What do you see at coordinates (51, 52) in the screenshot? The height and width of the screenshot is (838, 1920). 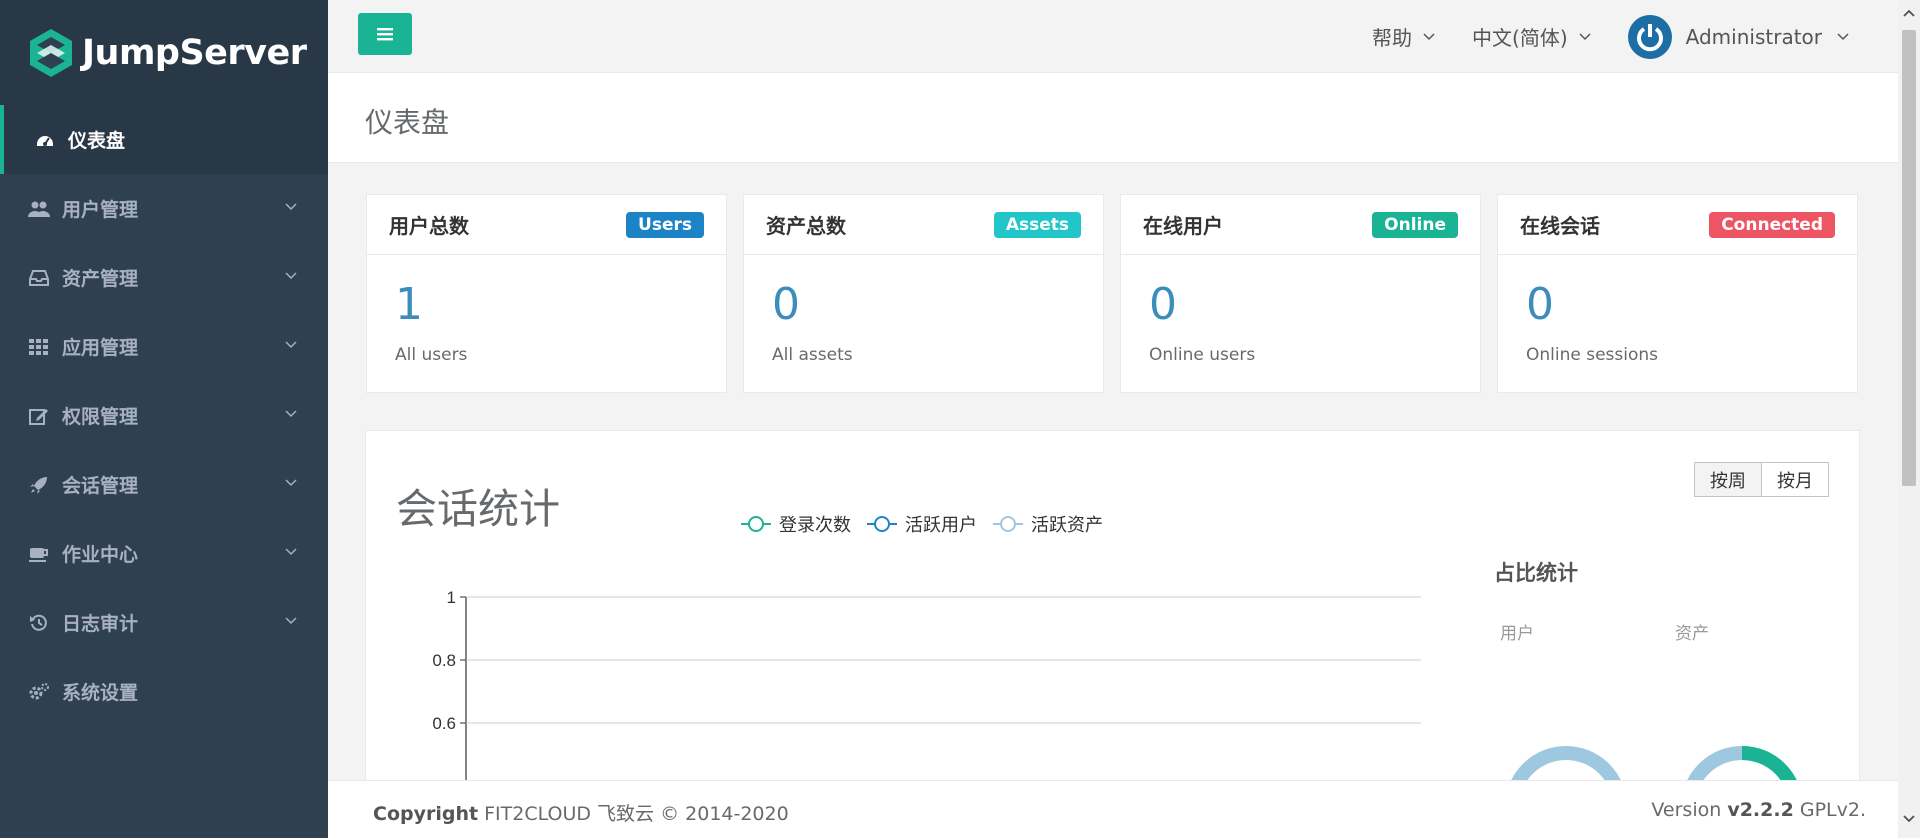 I see `jumpserver-logo-icon` at bounding box center [51, 52].